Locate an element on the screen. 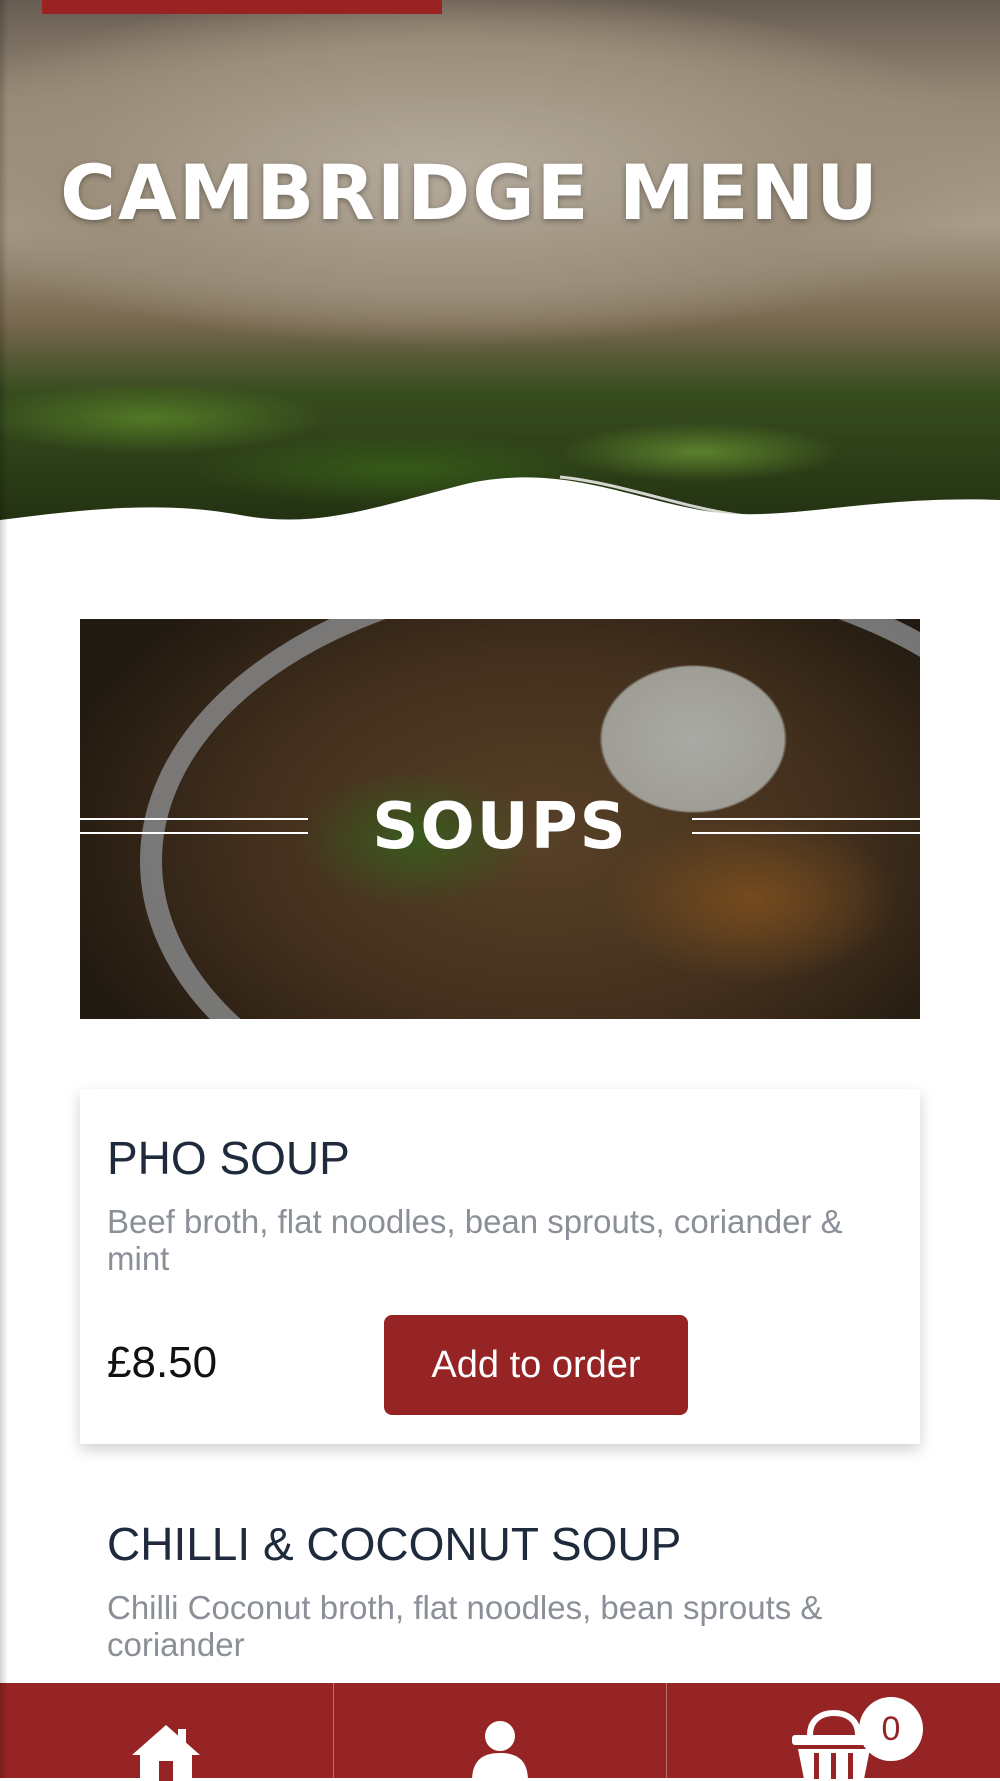 The width and height of the screenshot is (1000, 1781). user-icon is located at coordinates (500, 1751).